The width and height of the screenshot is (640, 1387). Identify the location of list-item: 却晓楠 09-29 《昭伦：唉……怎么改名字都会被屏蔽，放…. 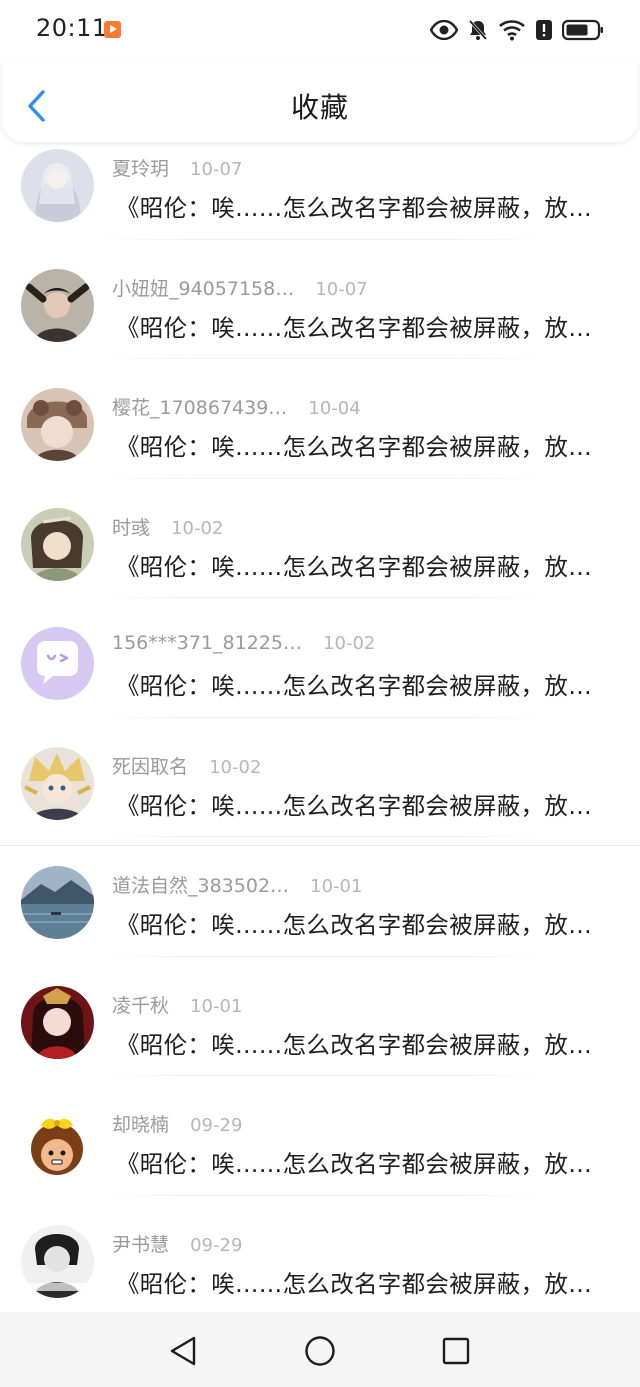
(320, 1136).